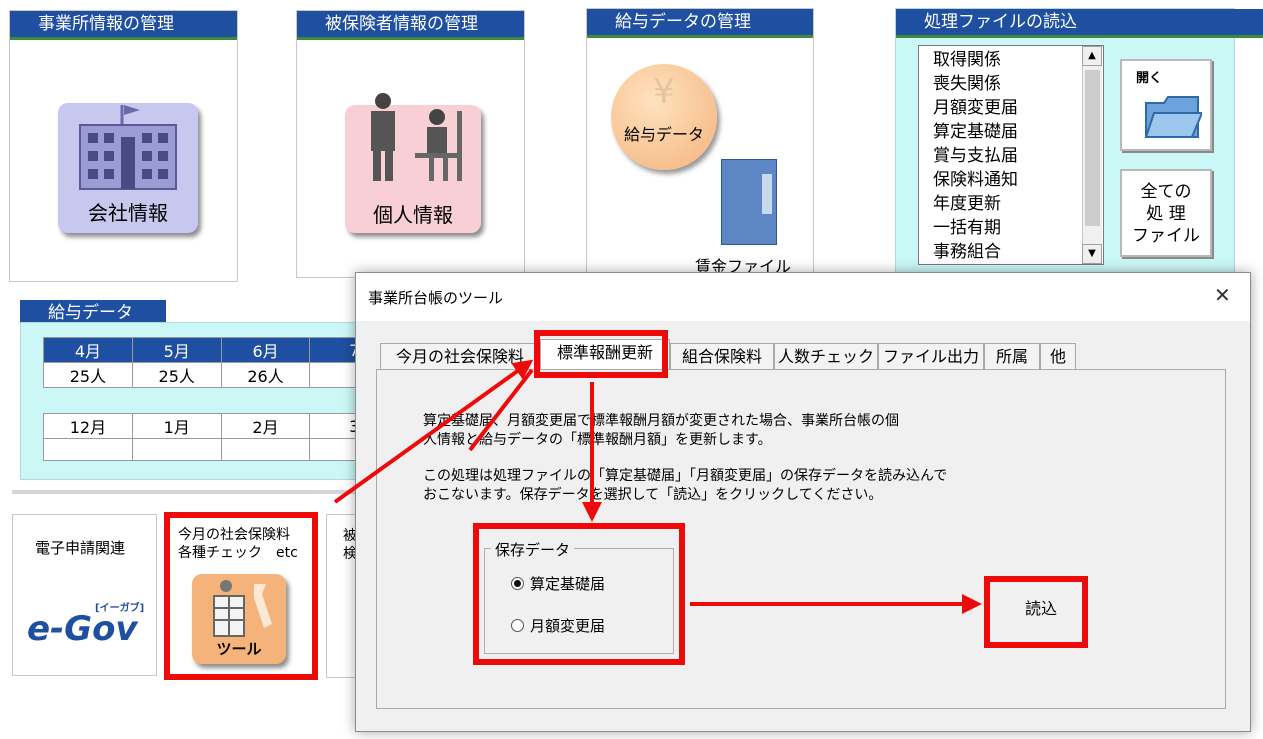 This screenshot has height=739, width=1263. Describe the element at coordinates (826, 356) in the screenshot. I see `tab-headcount-check: 人数チェック` at that location.